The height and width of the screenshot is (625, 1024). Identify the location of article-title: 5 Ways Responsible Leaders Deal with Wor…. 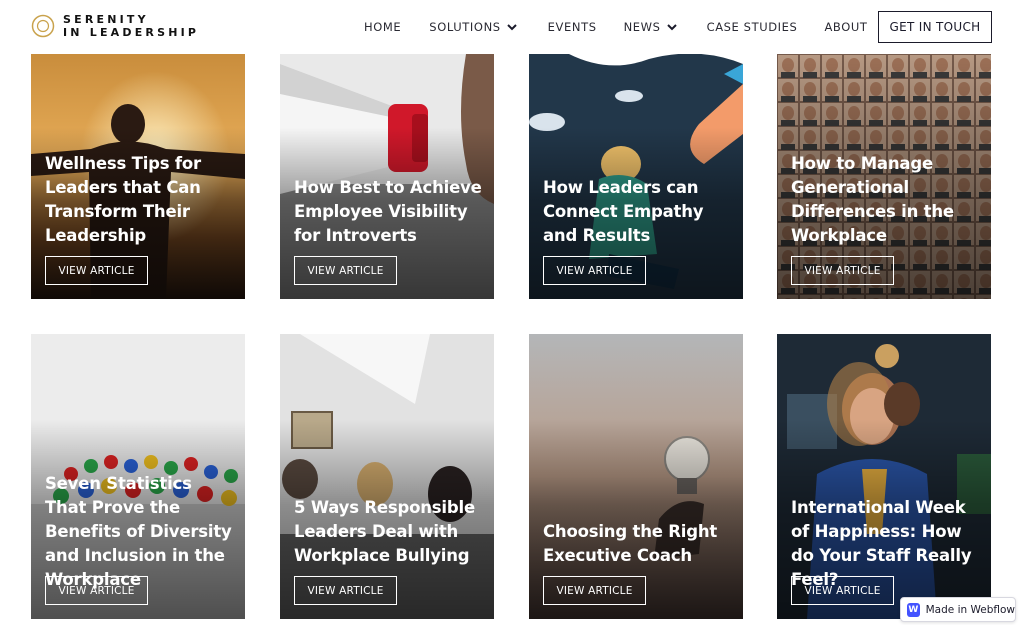
(384, 531).